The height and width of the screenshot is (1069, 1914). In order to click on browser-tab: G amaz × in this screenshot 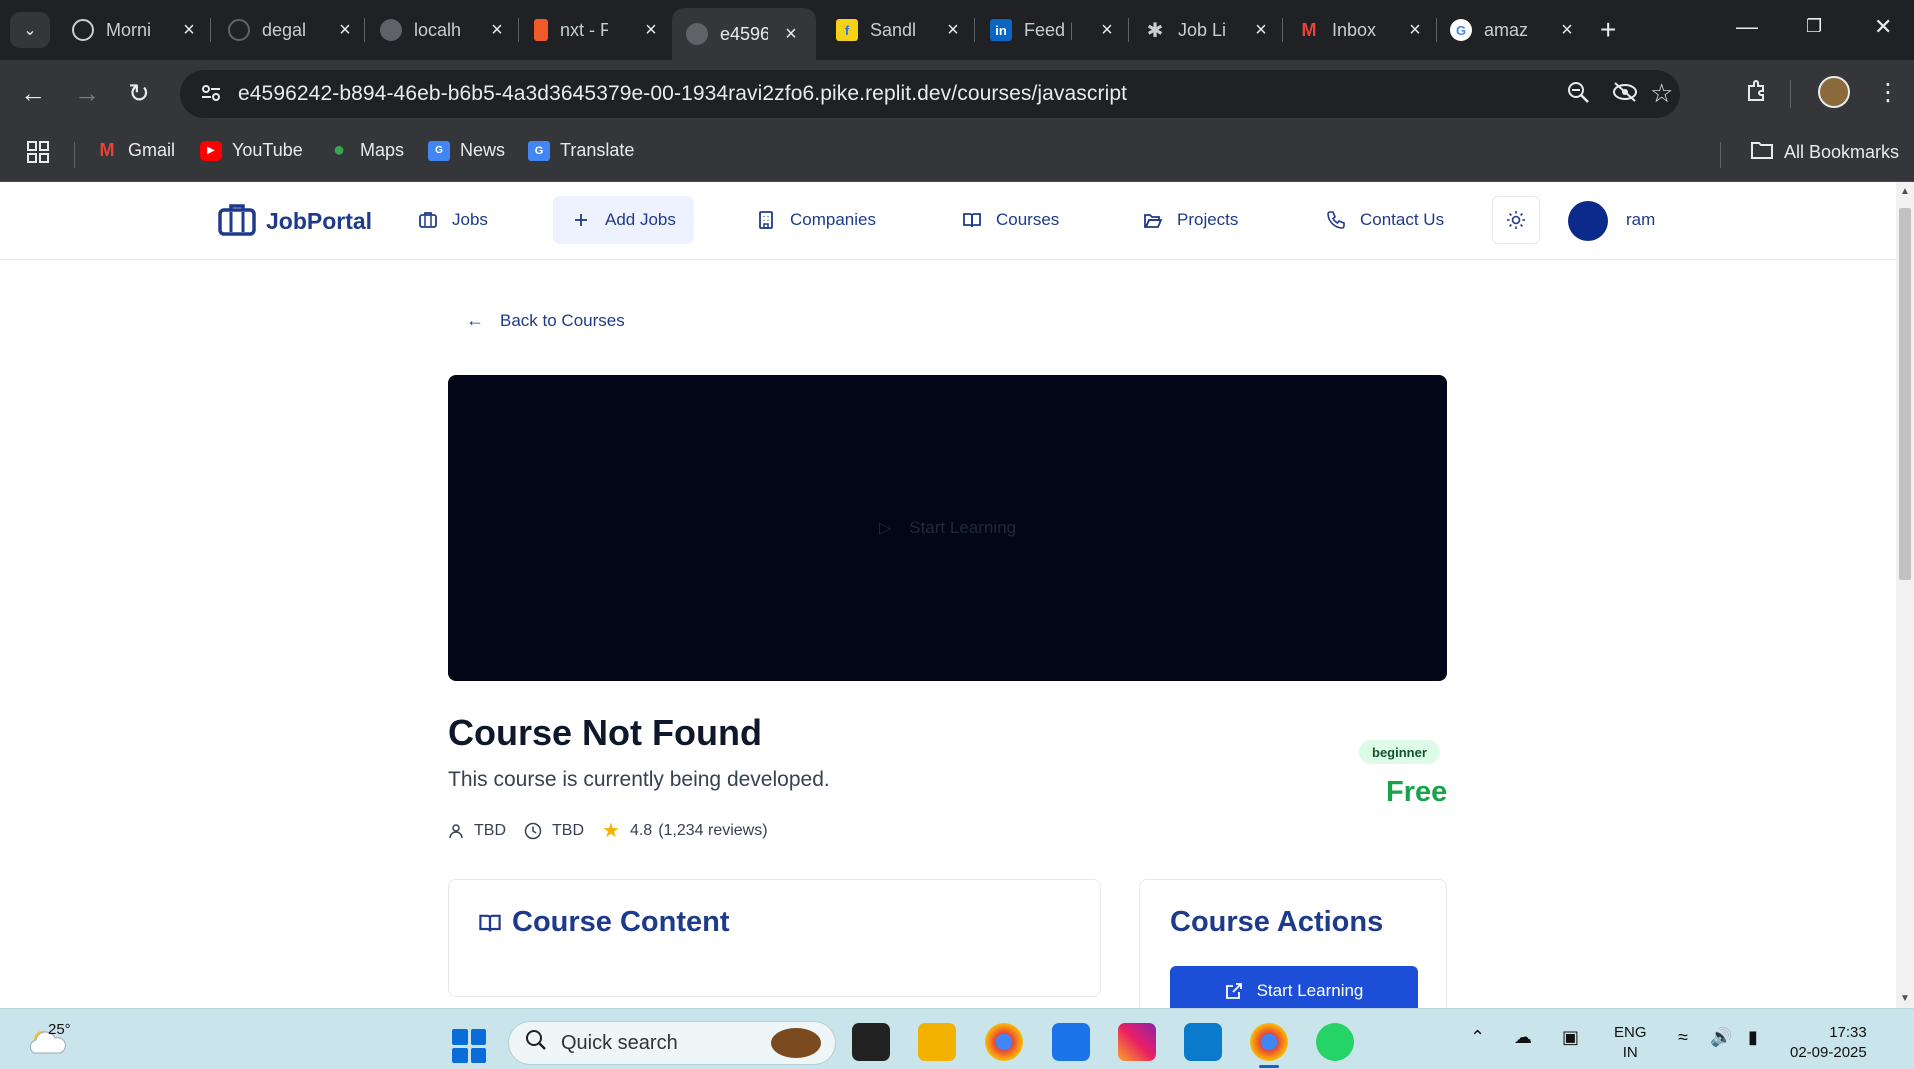, I will do `click(1514, 30)`.